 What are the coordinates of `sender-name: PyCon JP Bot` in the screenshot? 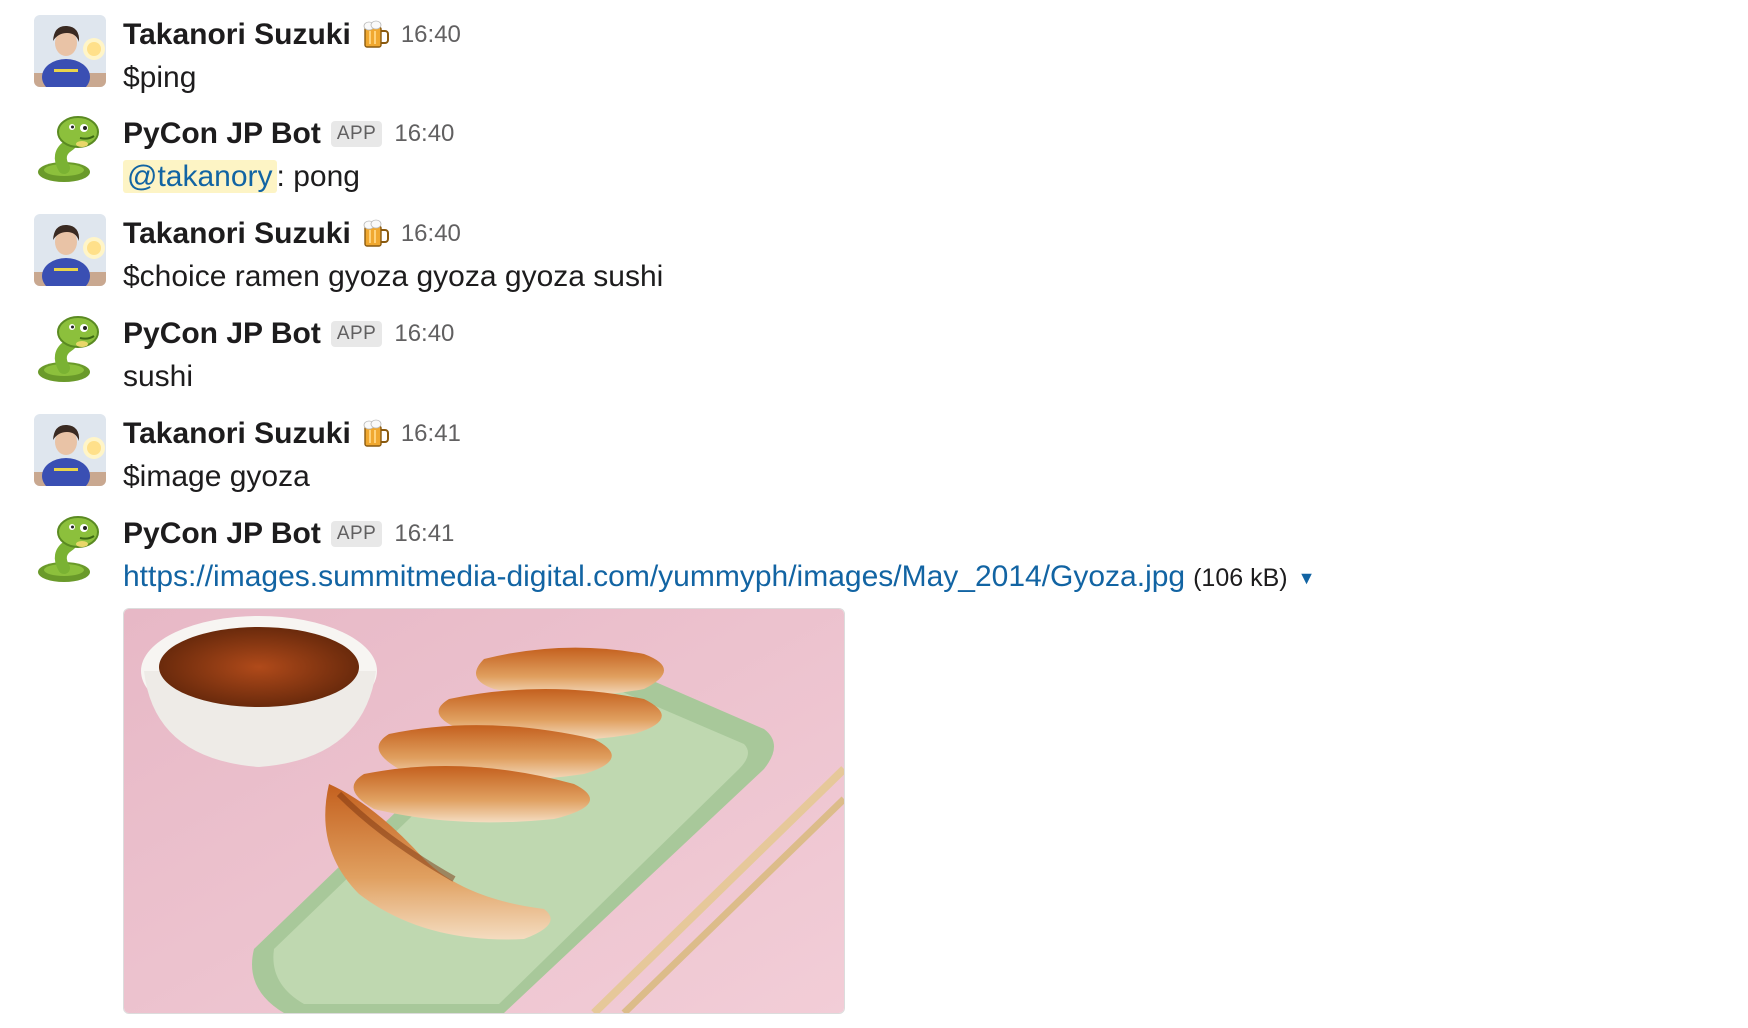 It's located at (222, 534).